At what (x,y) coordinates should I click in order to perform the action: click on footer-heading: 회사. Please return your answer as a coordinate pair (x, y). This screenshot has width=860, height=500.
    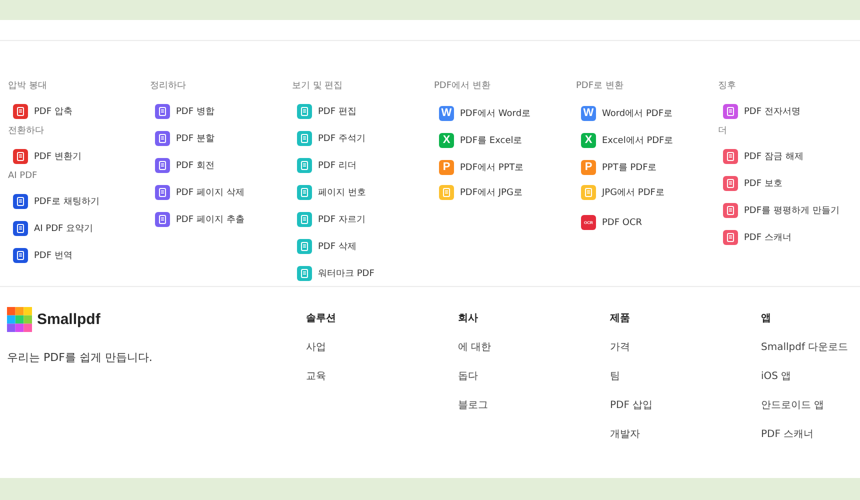
    Looking at the image, I should click on (468, 319).